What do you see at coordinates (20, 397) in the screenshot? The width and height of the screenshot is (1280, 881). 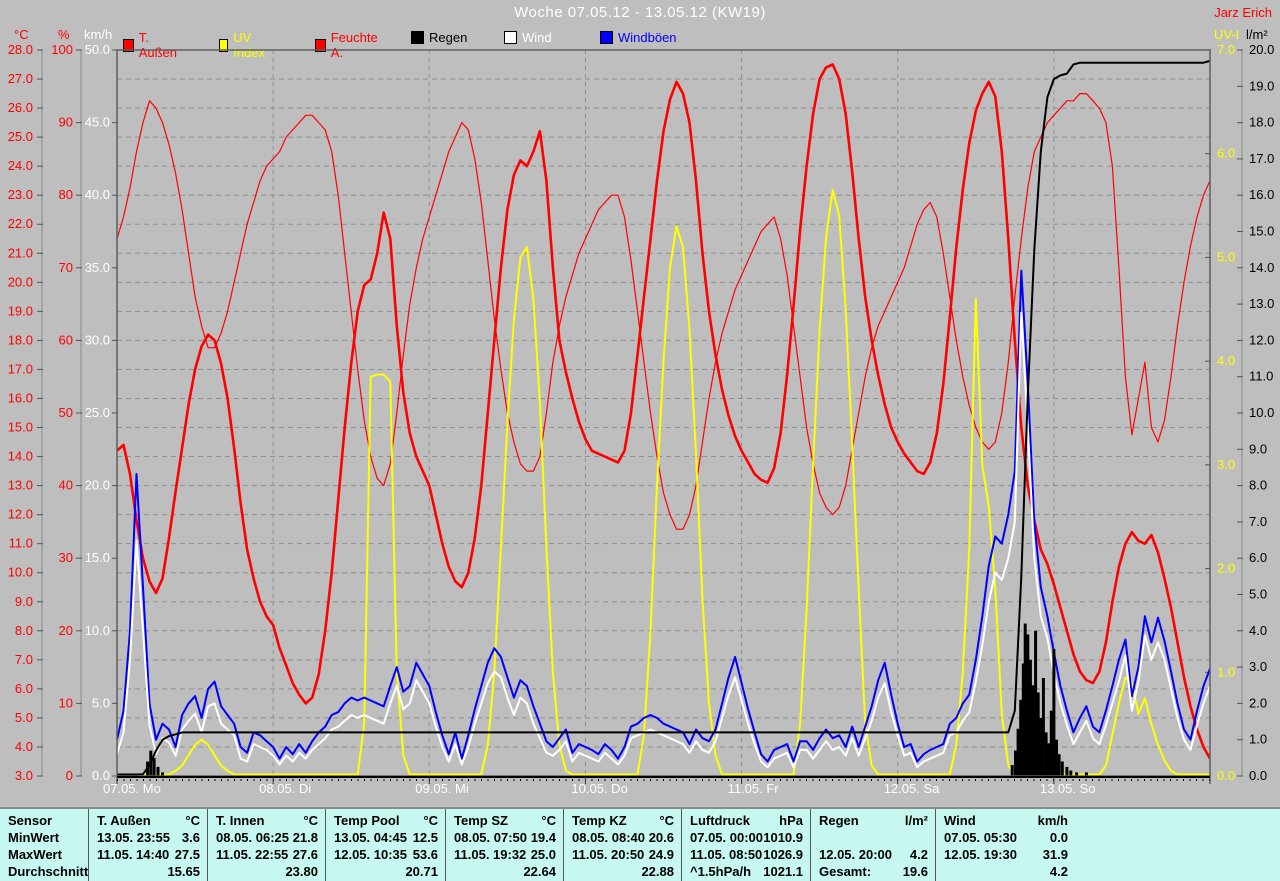 I see `tick-label-tempC: 16.0` at bounding box center [20, 397].